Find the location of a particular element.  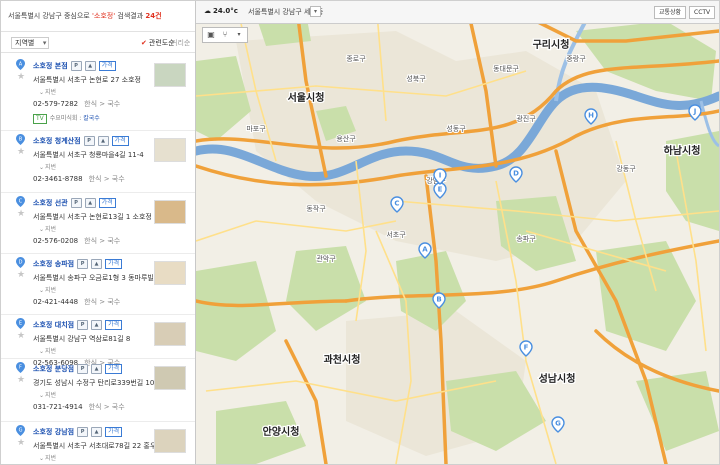

result-name: 소호정 선관 P ▲ 가격 is located at coordinates (74, 203).